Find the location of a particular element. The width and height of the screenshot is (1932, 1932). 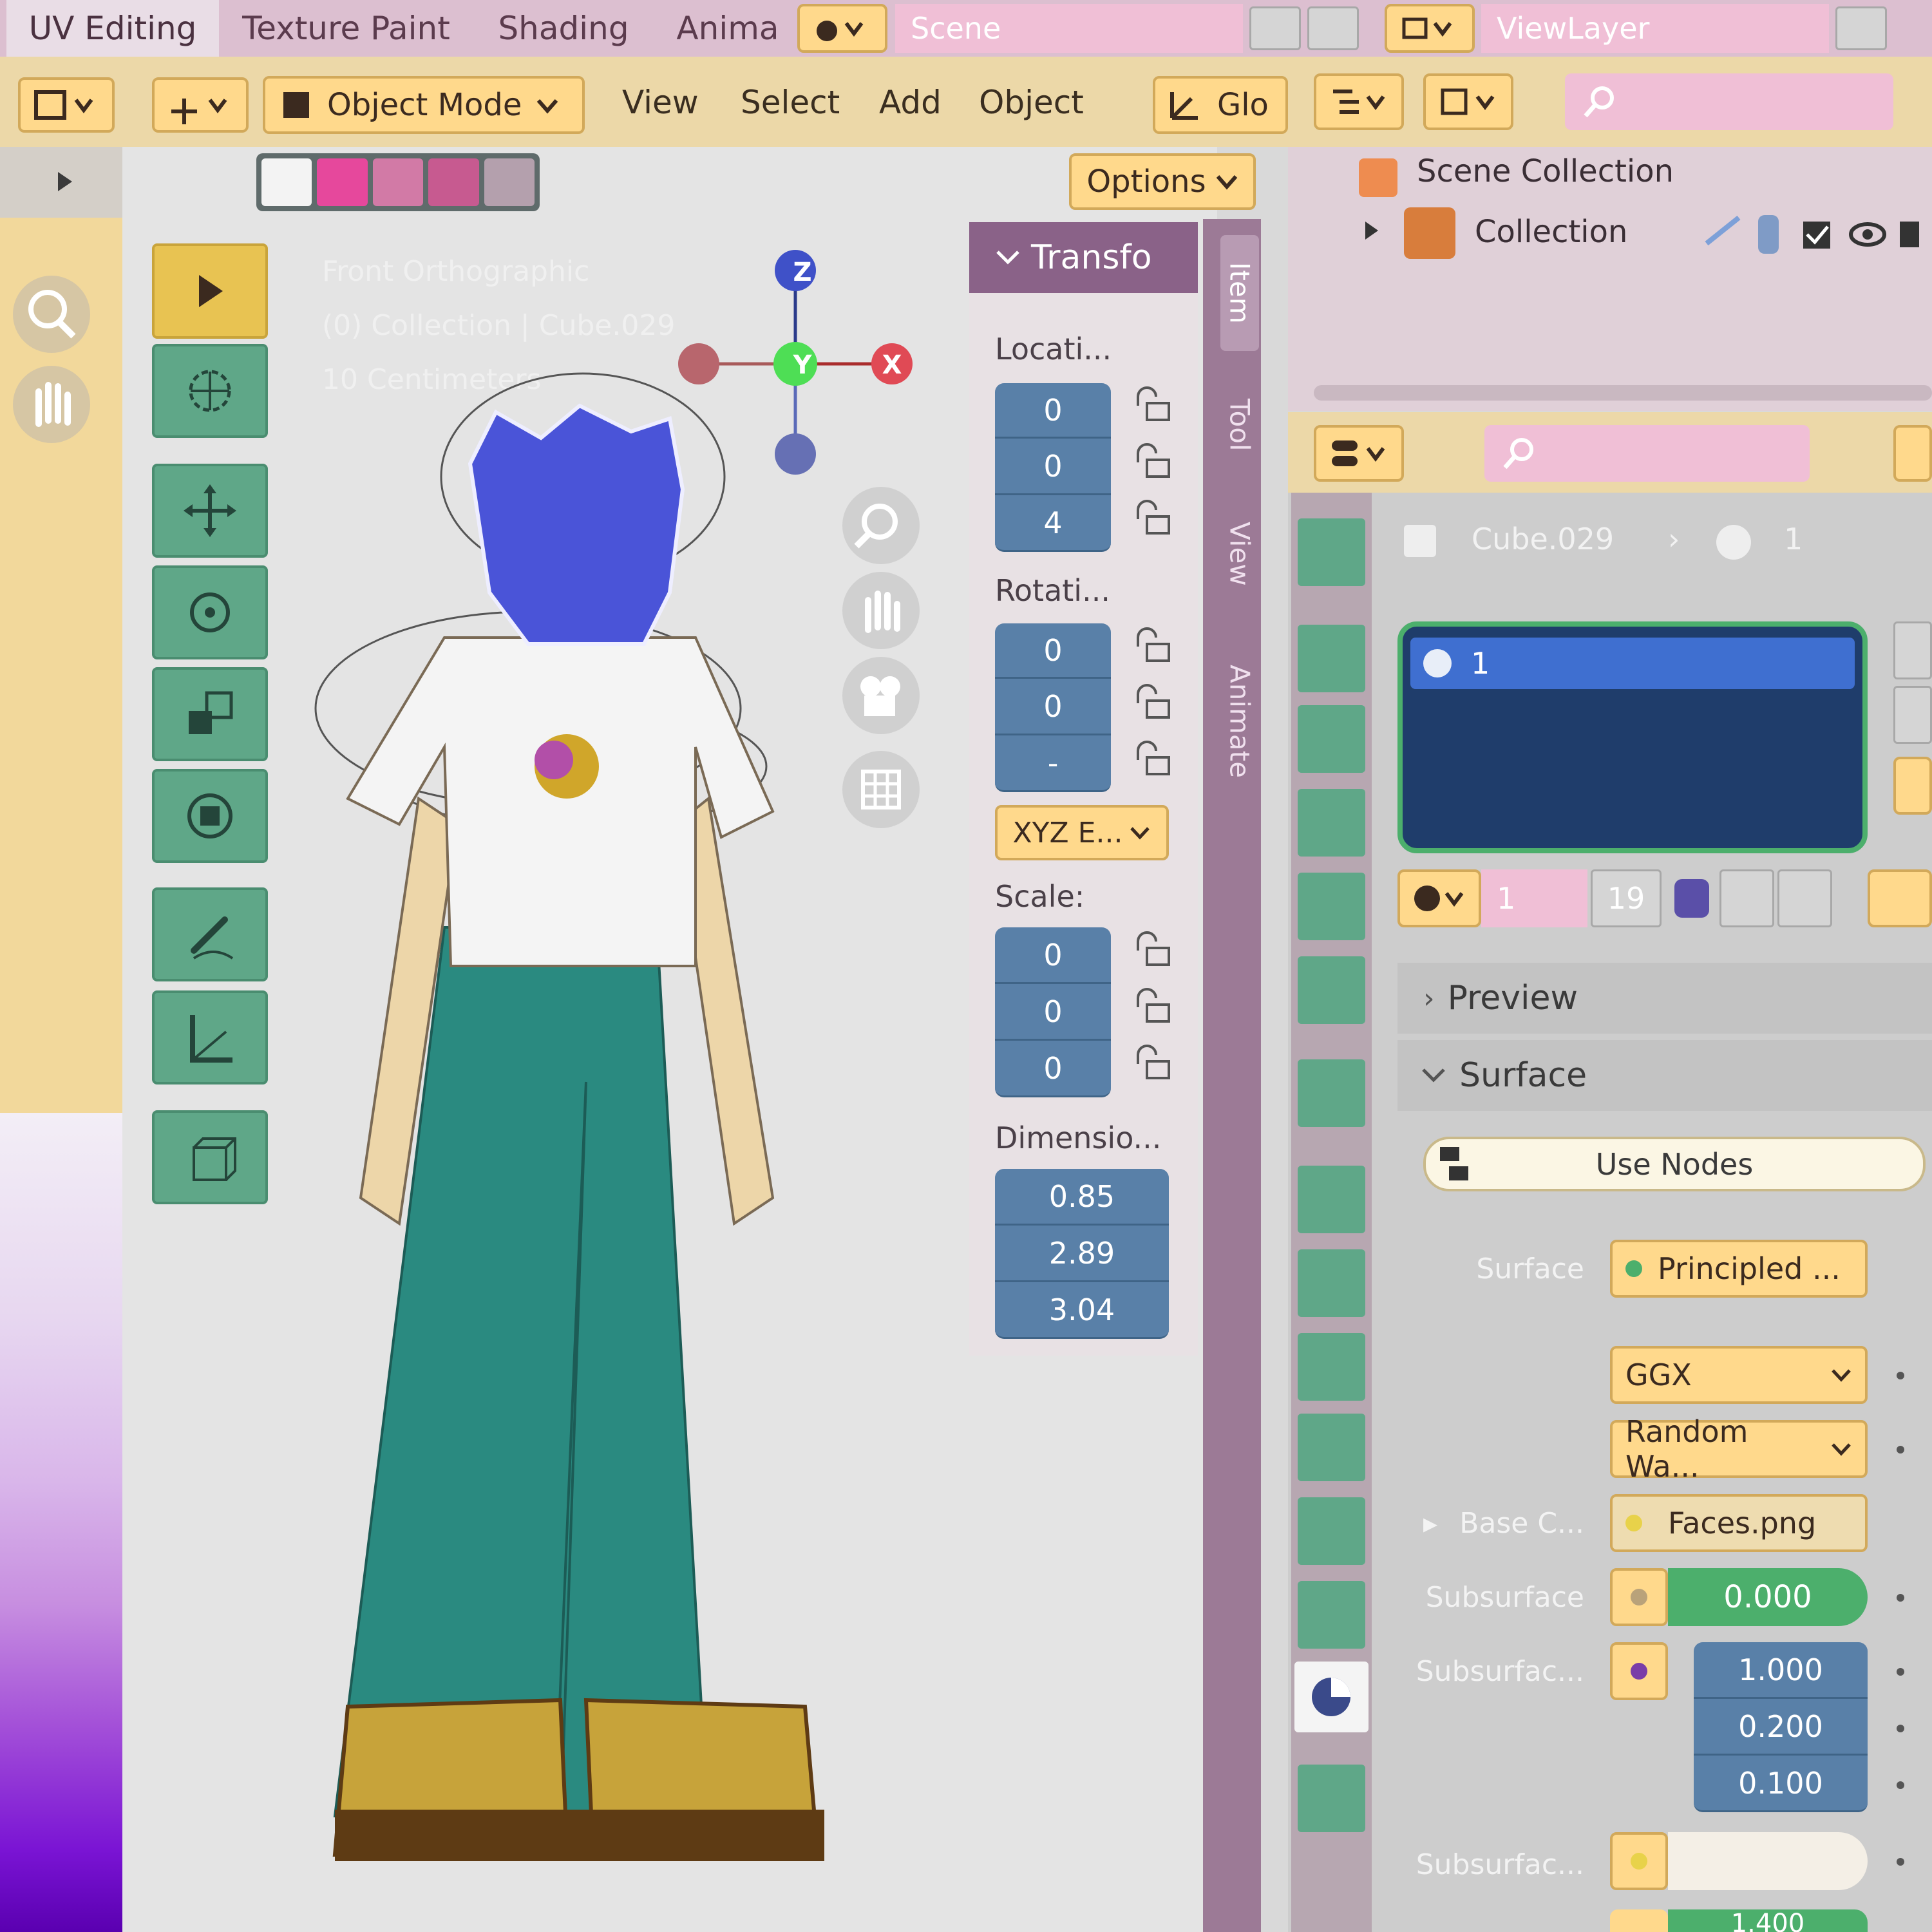

dimension-z-field: 3.04 is located at coordinates (1082, 1310).